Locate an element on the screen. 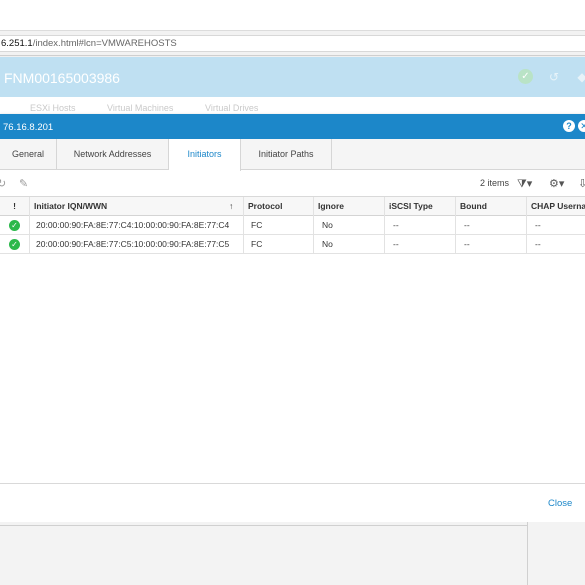 The width and height of the screenshot is (585, 585). subtab-virtual-drives: Virtual Drives is located at coordinates (231, 108).